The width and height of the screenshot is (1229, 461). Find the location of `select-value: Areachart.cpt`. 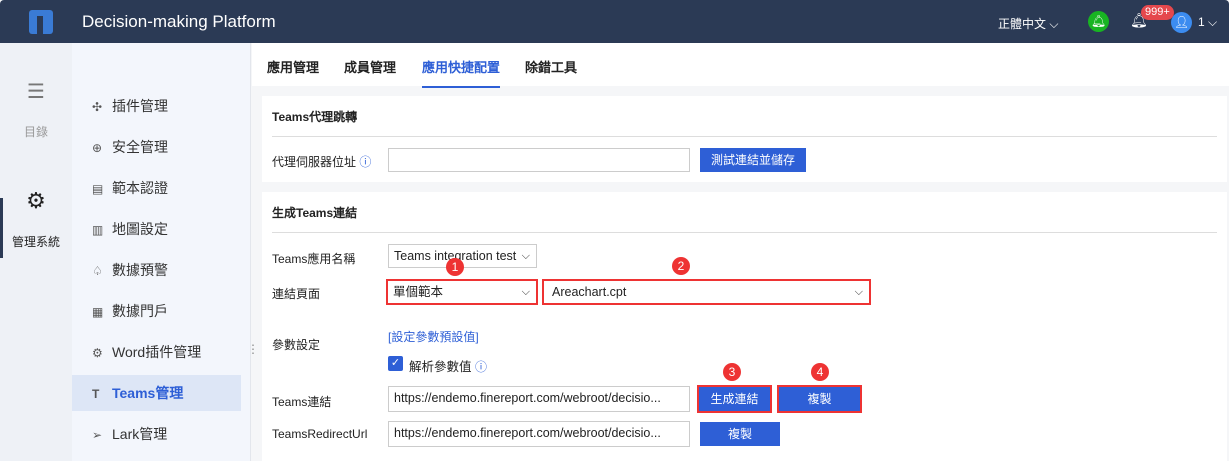

select-value: Areachart.cpt is located at coordinates (589, 292).